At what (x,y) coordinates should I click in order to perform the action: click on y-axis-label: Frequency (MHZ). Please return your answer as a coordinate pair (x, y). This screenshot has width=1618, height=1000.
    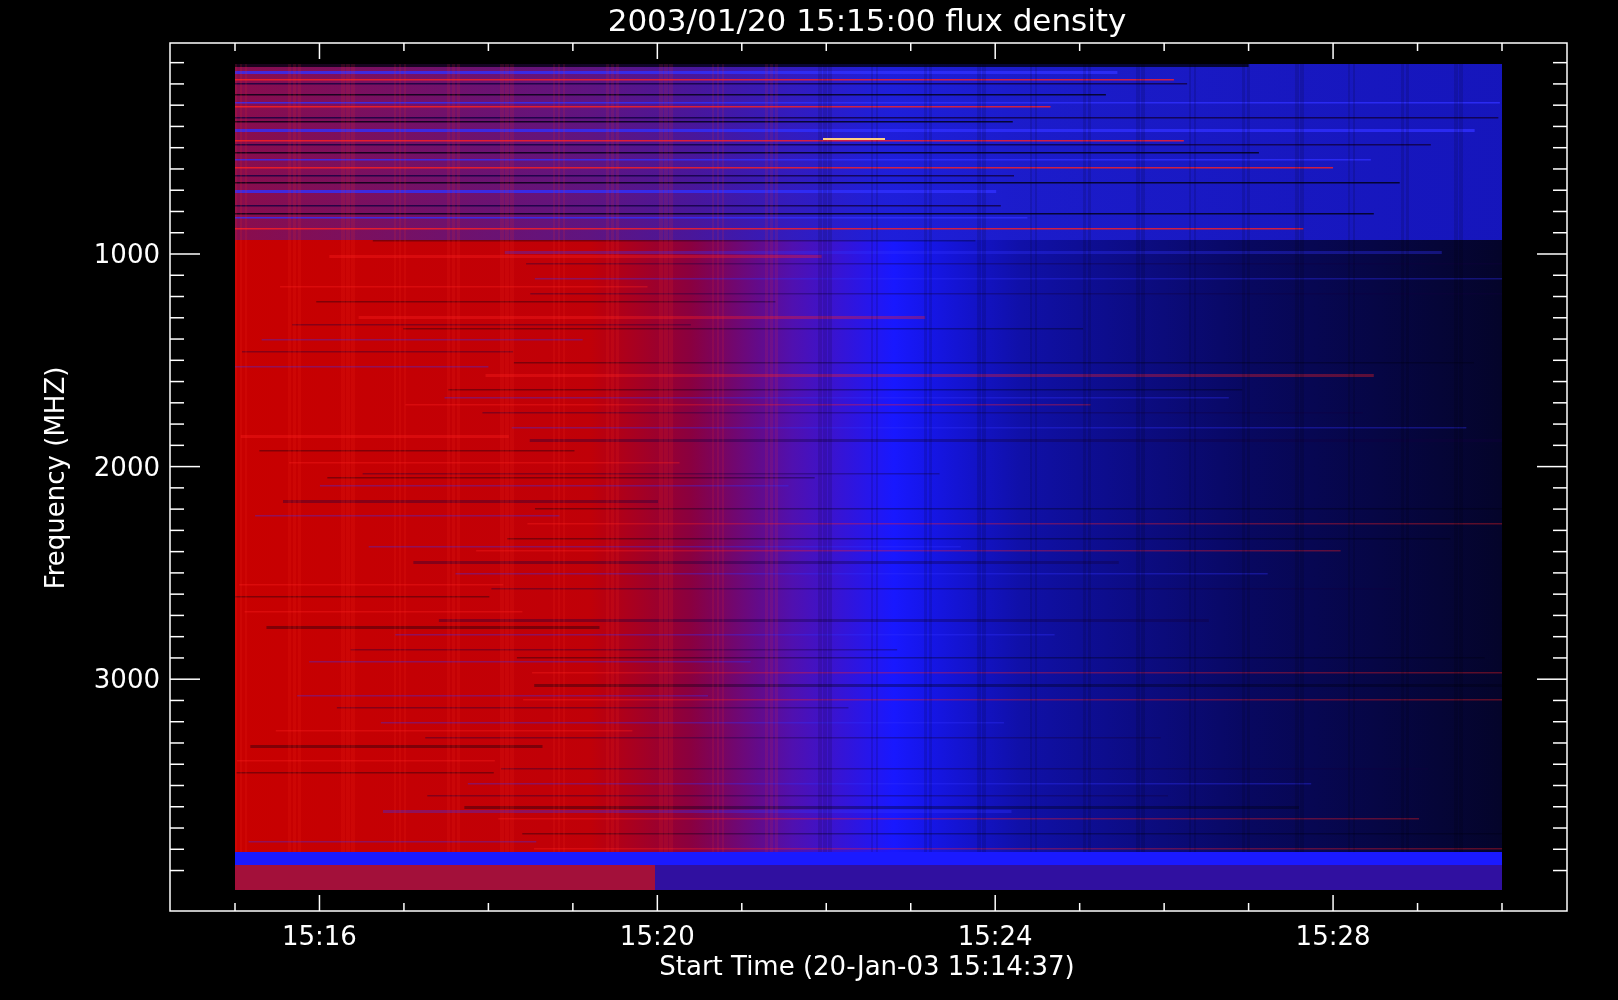
    Looking at the image, I should click on (55, 478).